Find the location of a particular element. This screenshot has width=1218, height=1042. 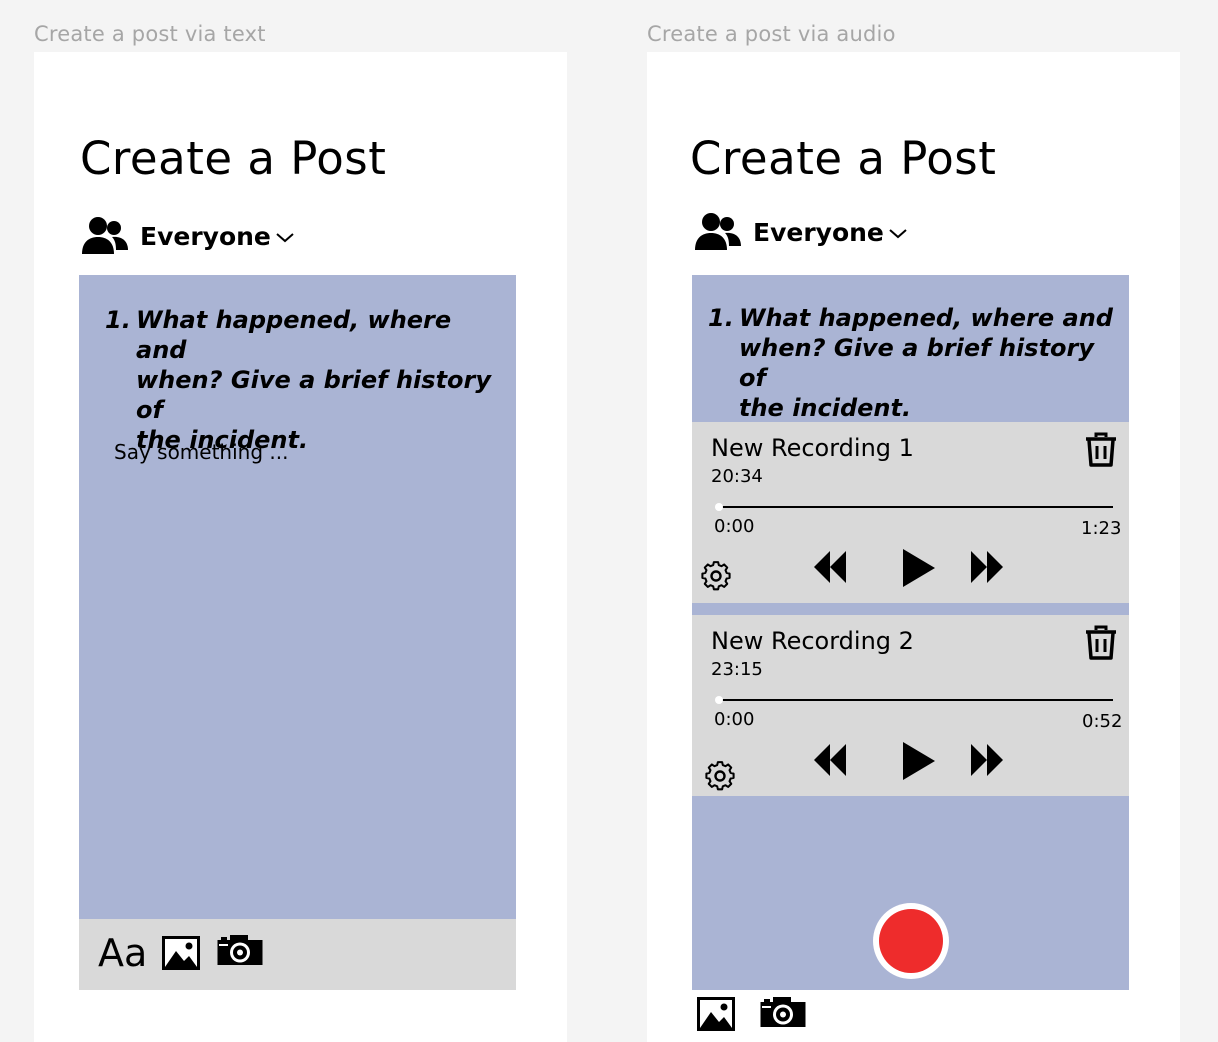

recording-title: New Recording 1 is located at coordinates (812, 448).